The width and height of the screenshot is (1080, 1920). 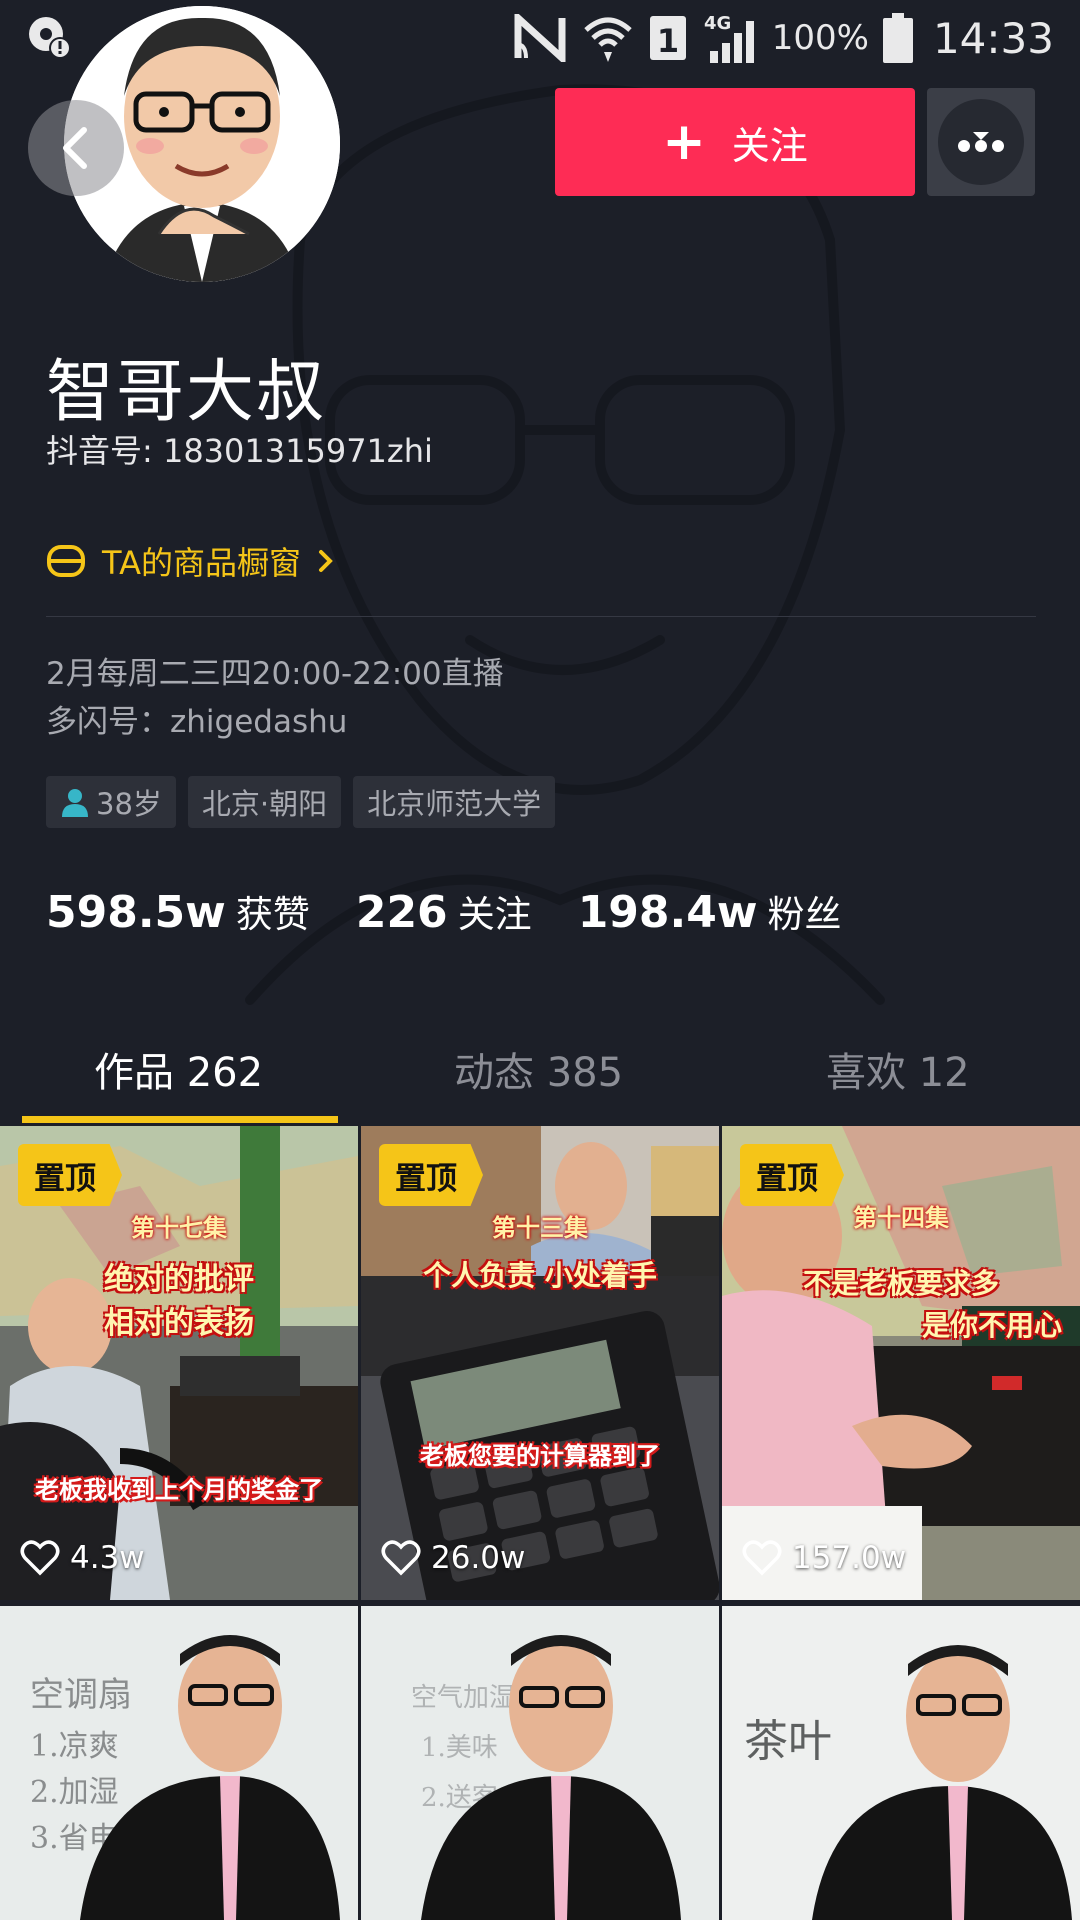 I want to click on following-label: 关注, so click(x=495, y=911).